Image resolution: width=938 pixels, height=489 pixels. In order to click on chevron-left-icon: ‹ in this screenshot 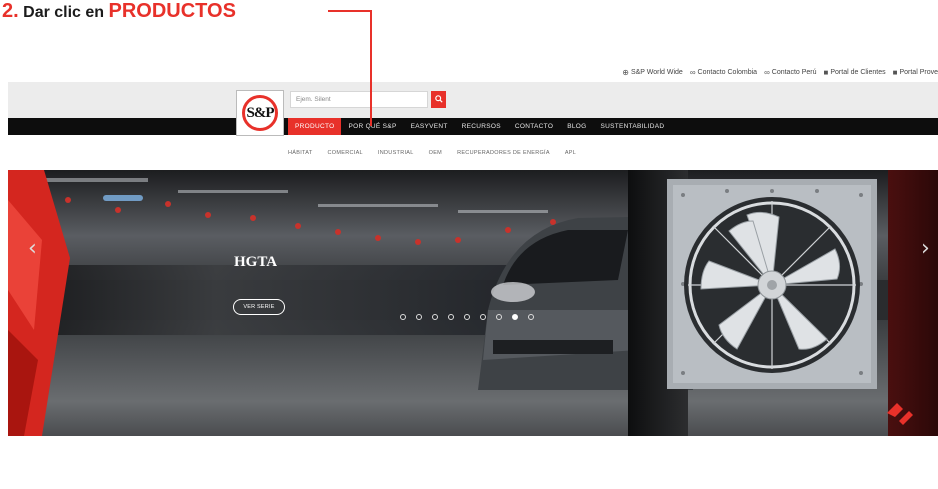, I will do `click(32, 248)`.